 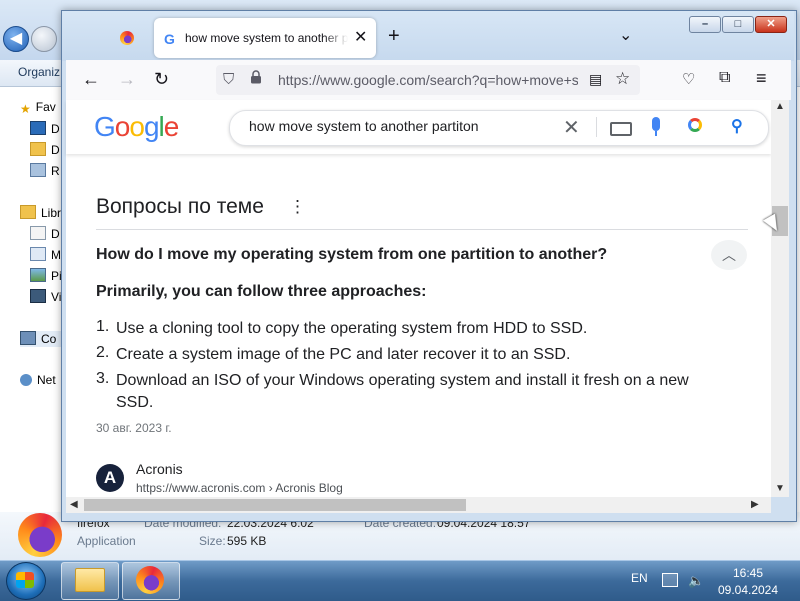 I want to click on nav-item-recent: R, so click(x=45, y=171).